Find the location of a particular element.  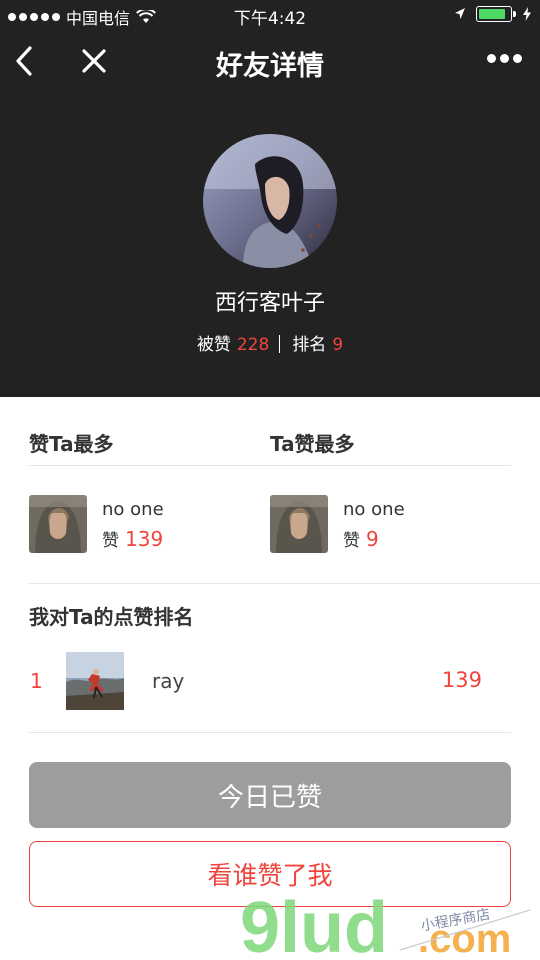

profile-name: 西行客叶子 is located at coordinates (269, 303).